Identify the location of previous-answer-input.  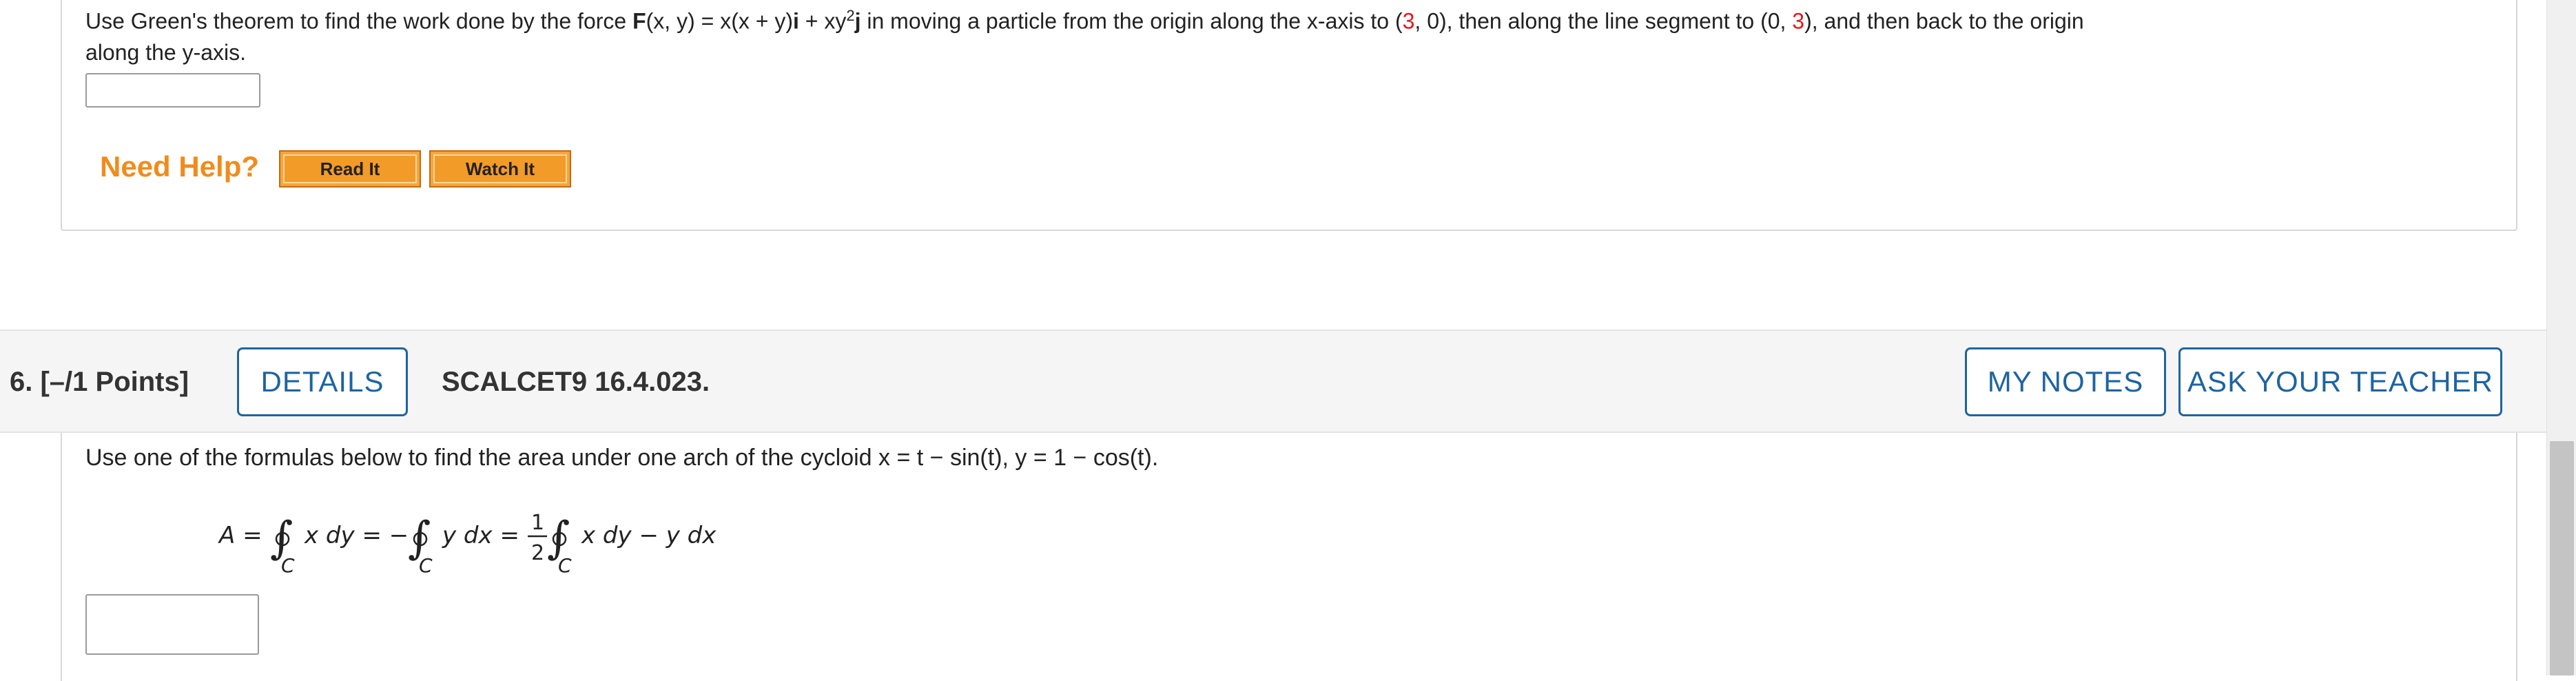
(172, 90).